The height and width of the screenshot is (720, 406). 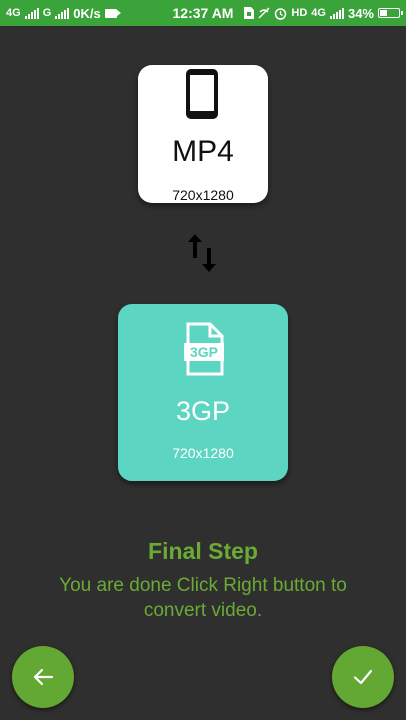 What do you see at coordinates (31, 13) in the screenshot?
I see `signal-icon` at bounding box center [31, 13].